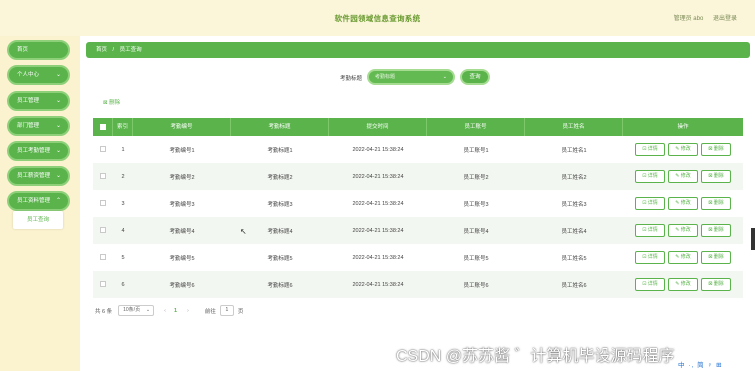  What do you see at coordinates (280, 285) in the screenshot?
I see `table-cell: 考勤标题6` at bounding box center [280, 285].